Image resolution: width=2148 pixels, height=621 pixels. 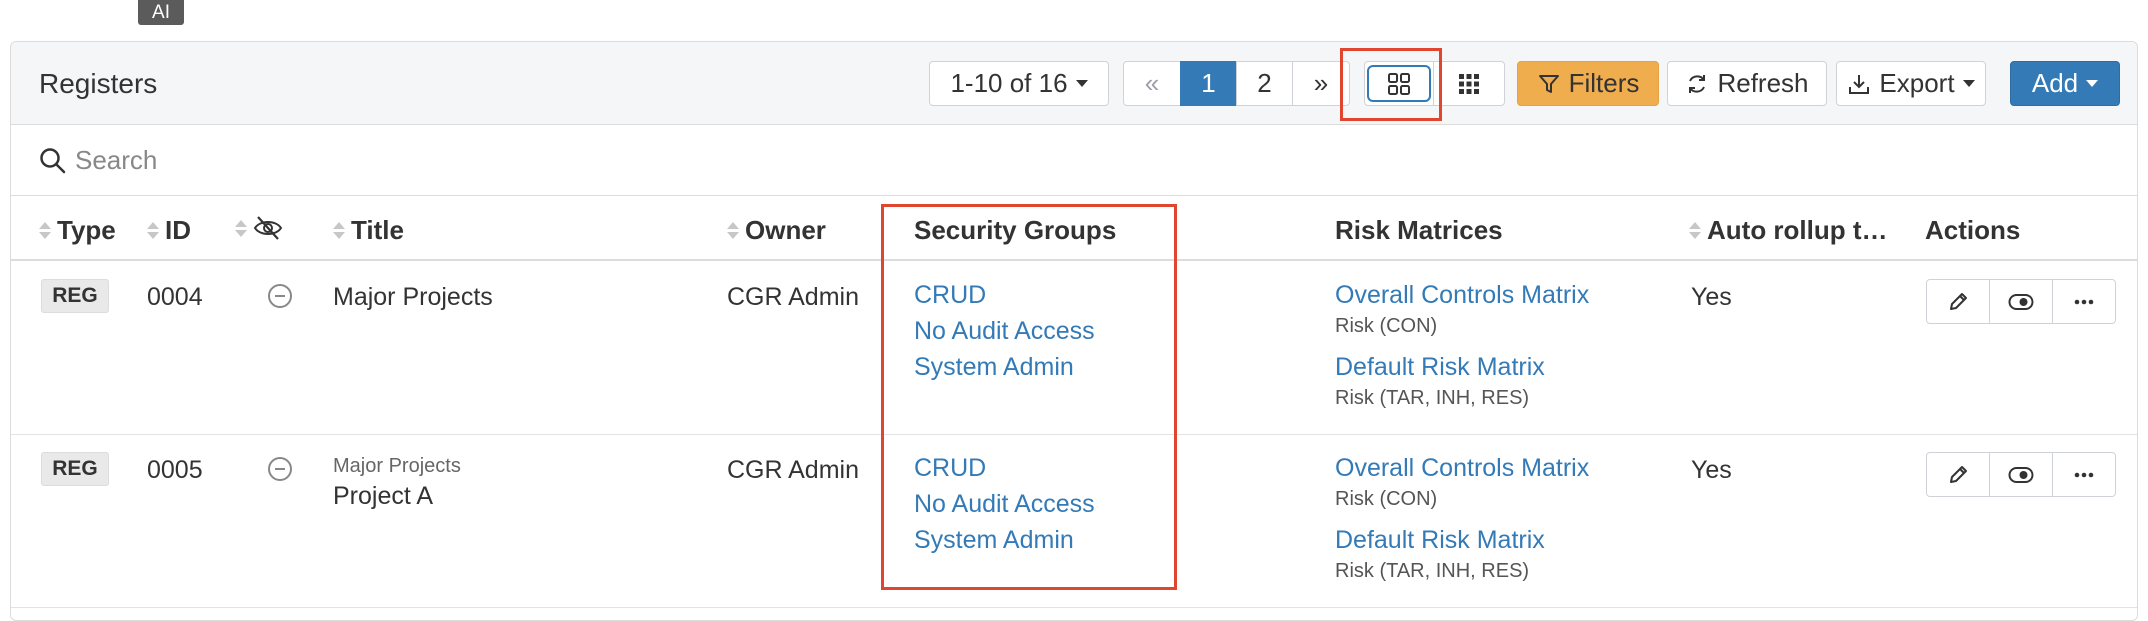 I want to click on add-label: Add, so click(x=2055, y=83).